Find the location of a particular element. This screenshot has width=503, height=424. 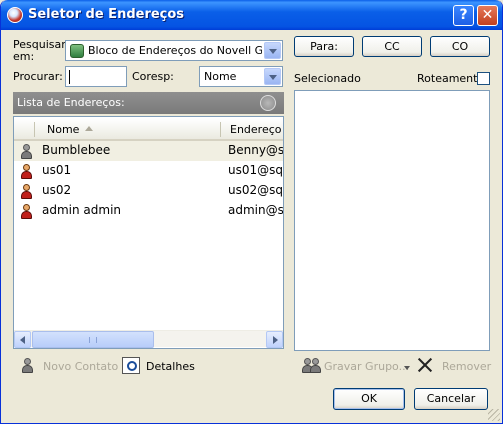

contact-name: admin admin is located at coordinates (82, 210).